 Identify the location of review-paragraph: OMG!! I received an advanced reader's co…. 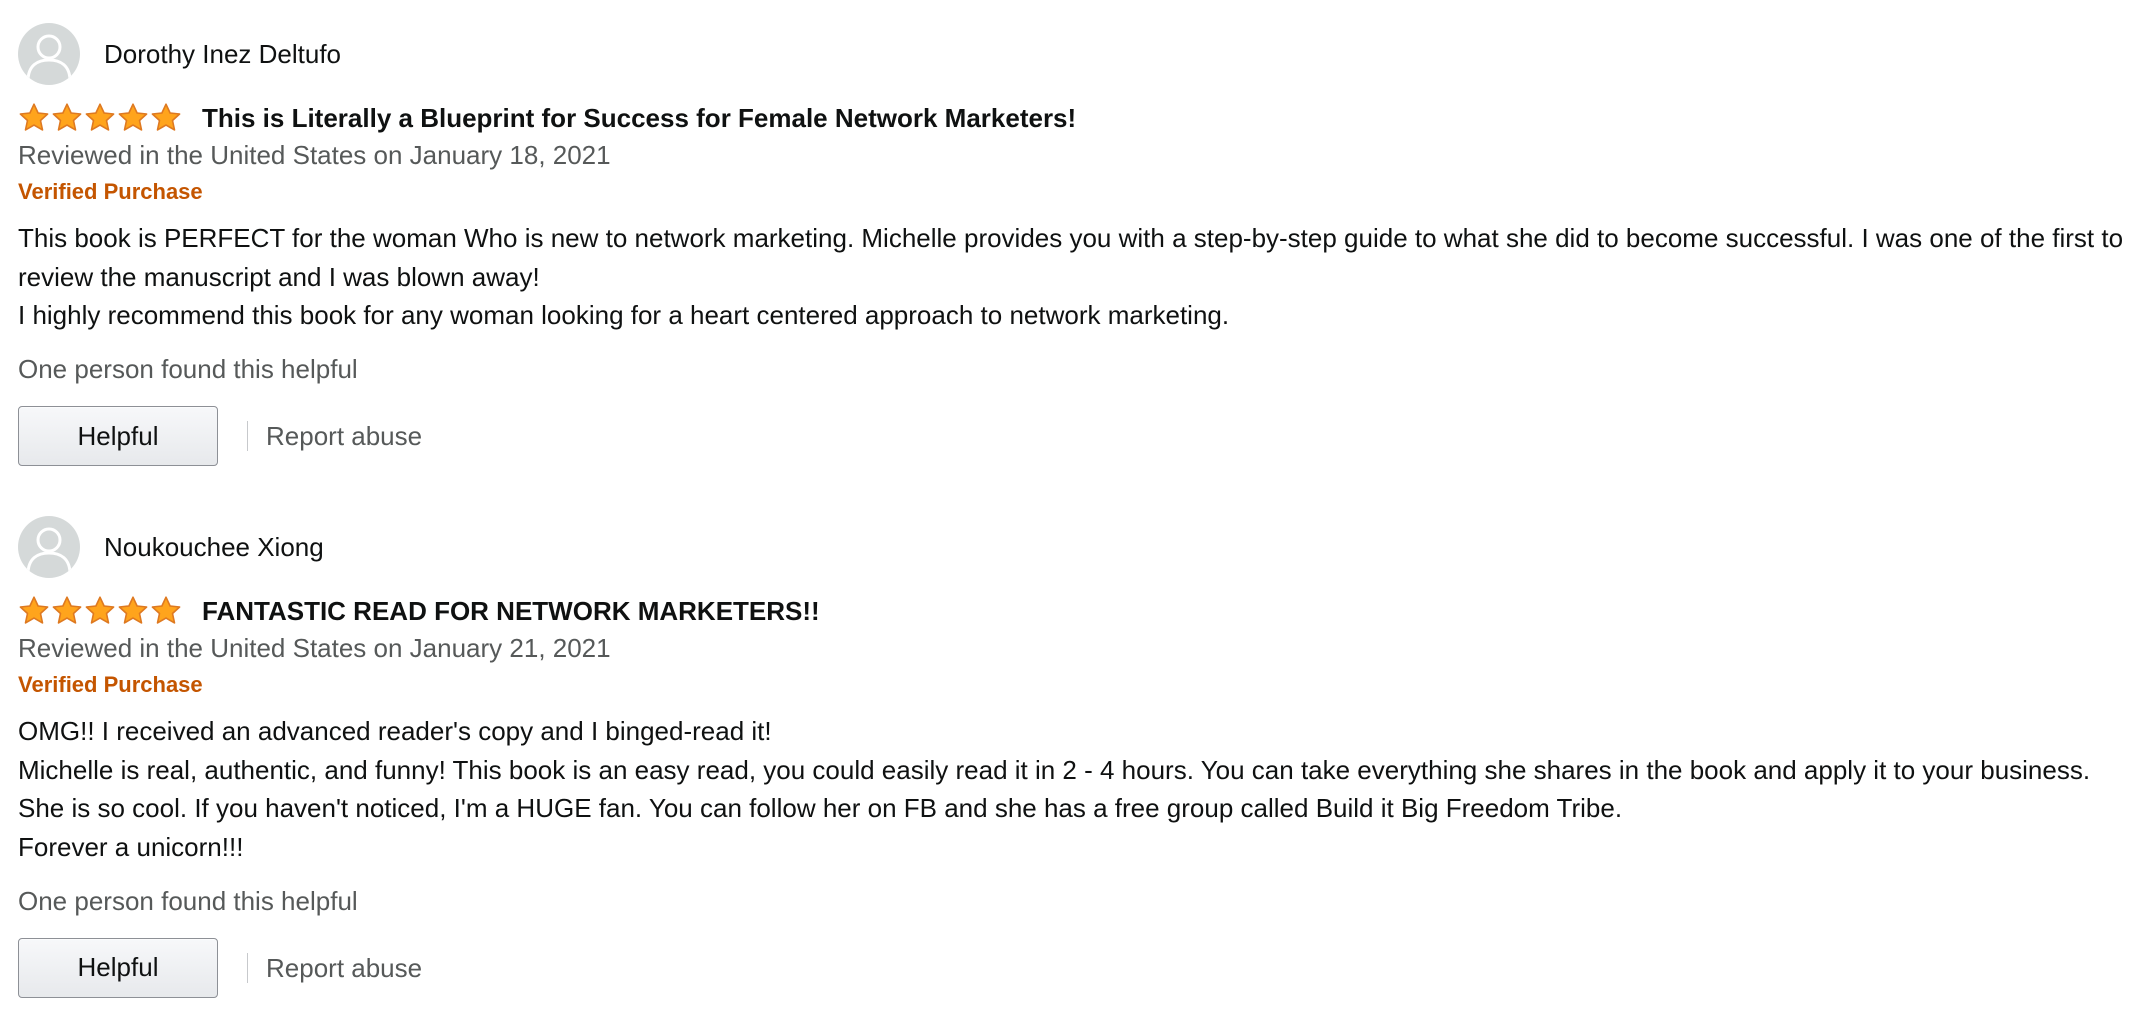
(395, 731).